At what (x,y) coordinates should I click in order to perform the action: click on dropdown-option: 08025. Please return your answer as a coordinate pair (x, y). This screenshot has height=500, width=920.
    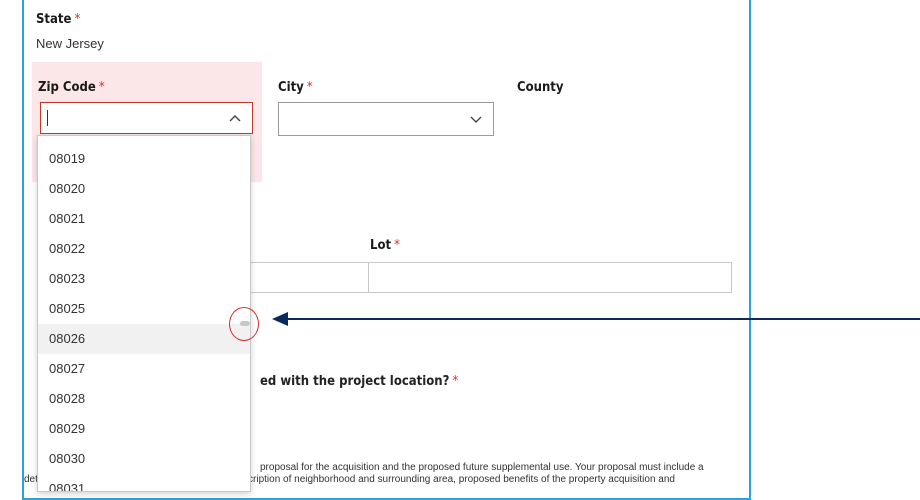
    Looking at the image, I should click on (144, 309).